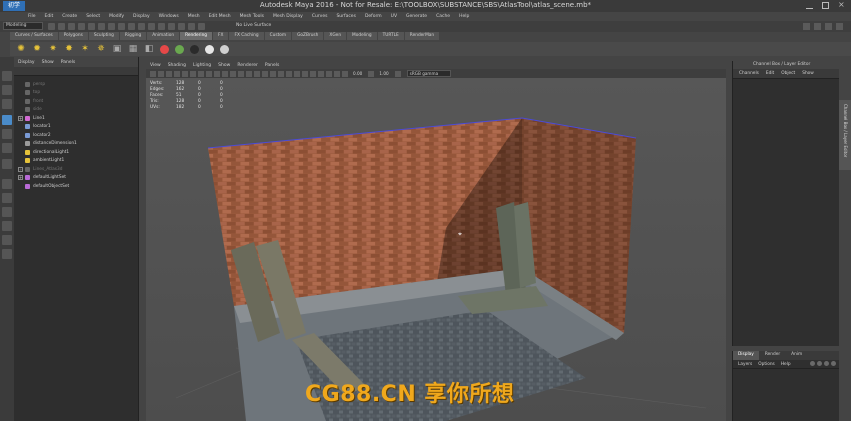 This screenshot has height=421, width=851. I want to click on snap-grid-icon, so click(131, 26).